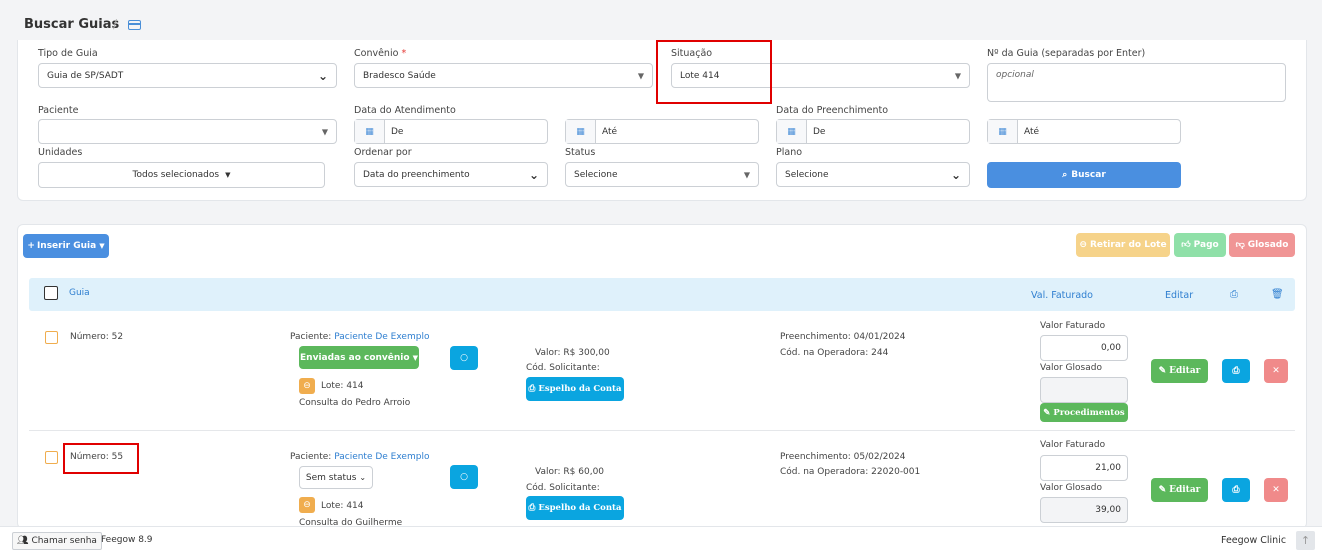  Describe the element at coordinates (1186, 245) in the screenshot. I see `thumbs-up-icon: 👍︎` at that location.